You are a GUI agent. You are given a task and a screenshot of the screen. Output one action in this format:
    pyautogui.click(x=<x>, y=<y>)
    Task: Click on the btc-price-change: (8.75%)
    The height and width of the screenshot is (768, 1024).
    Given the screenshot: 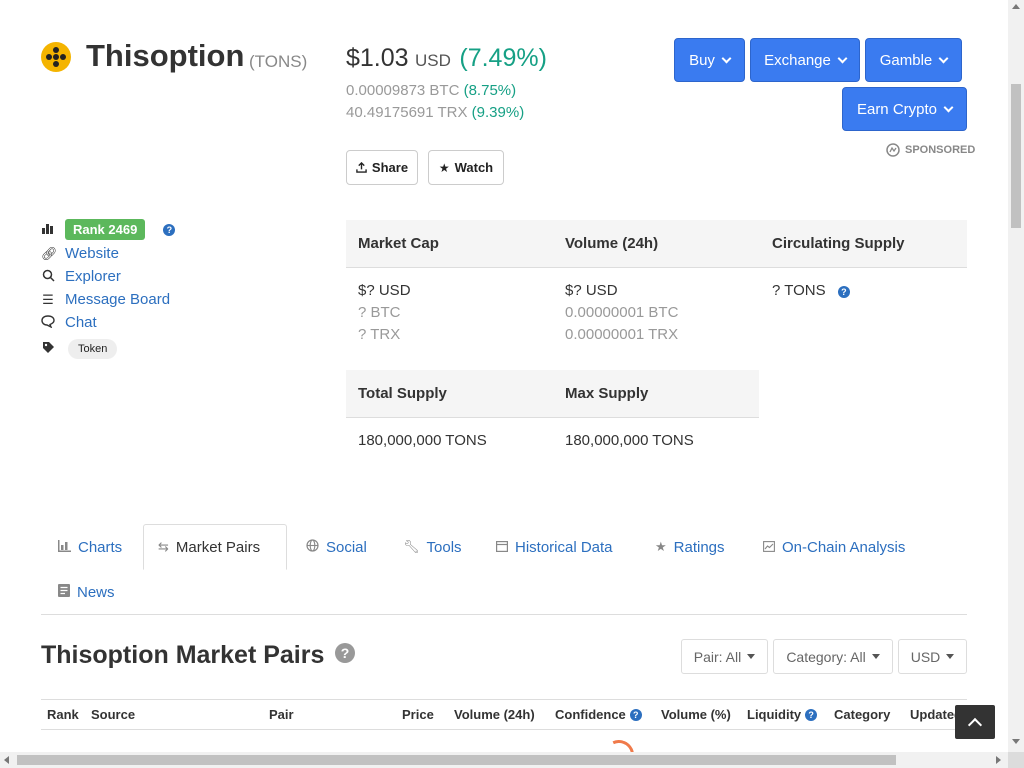 What is the action you would take?
    pyautogui.click(x=490, y=90)
    